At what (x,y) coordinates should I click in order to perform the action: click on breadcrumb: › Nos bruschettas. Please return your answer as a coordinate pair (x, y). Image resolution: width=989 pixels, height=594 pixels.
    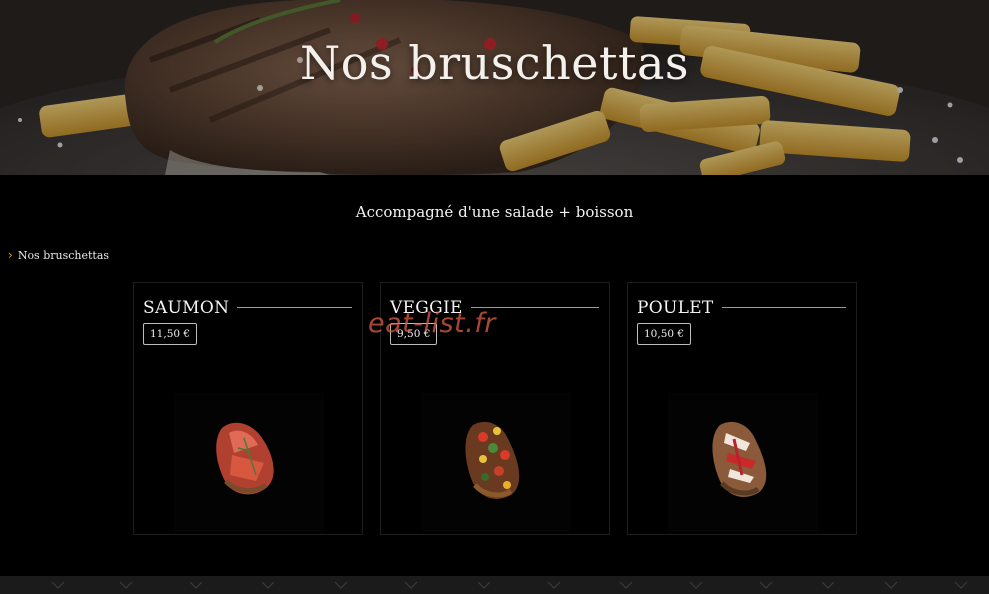
    Looking at the image, I should click on (58, 255).